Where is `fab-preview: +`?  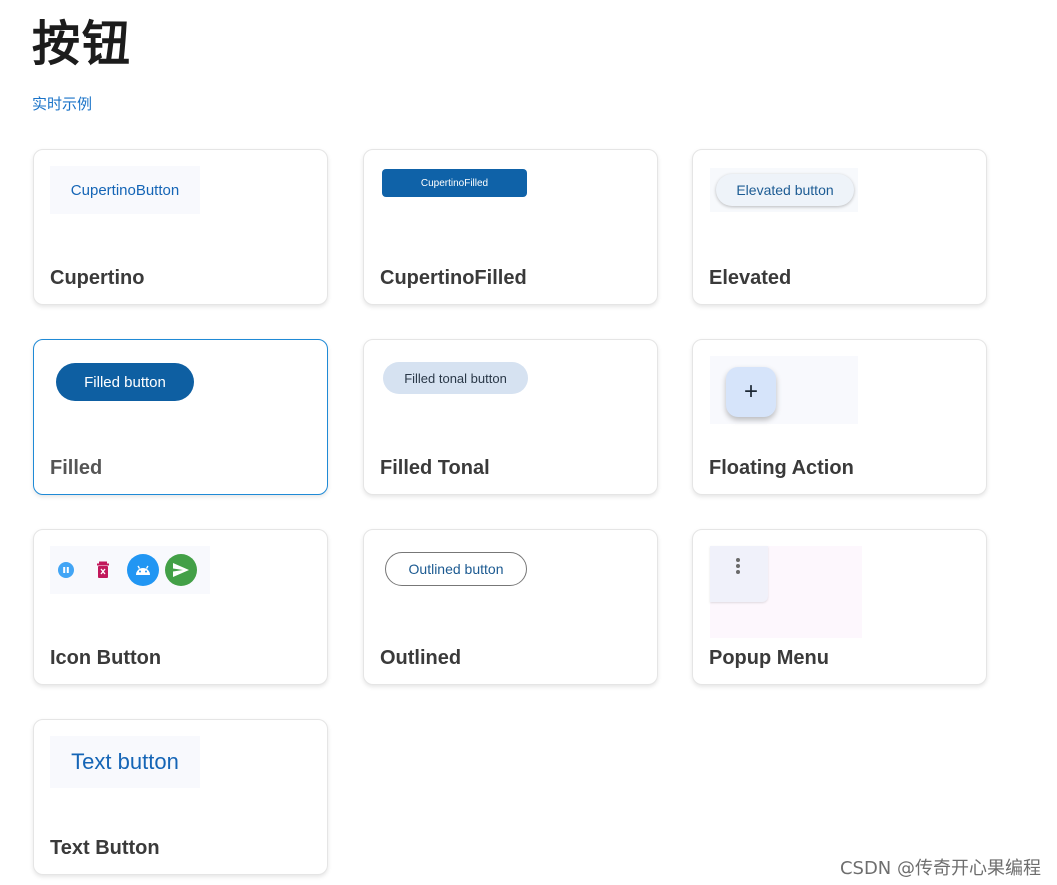 fab-preview: + is located at coordinates (784, 390).